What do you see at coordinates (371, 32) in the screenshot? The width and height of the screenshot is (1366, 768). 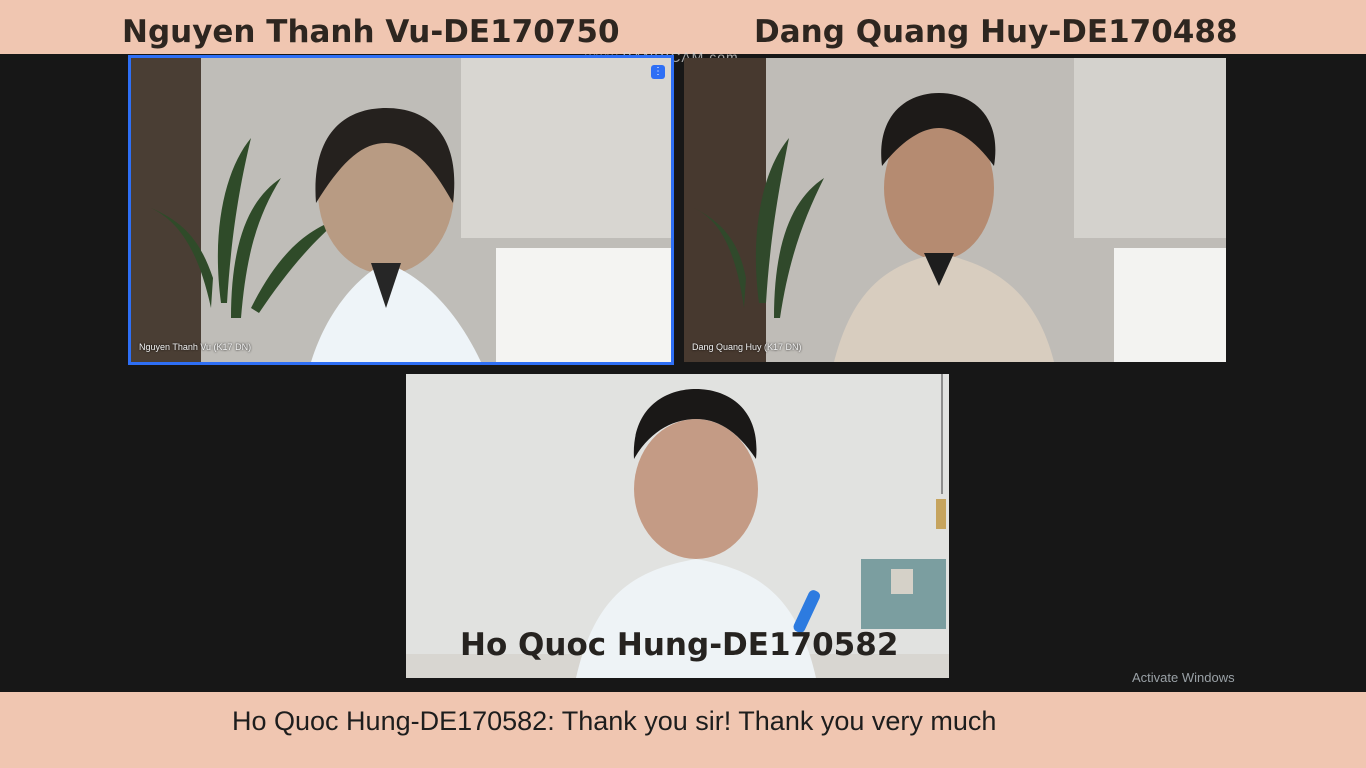 I see `participant-label-left: Nguyen Thanh Vu-DE170750` at bounding box center [371, 32].